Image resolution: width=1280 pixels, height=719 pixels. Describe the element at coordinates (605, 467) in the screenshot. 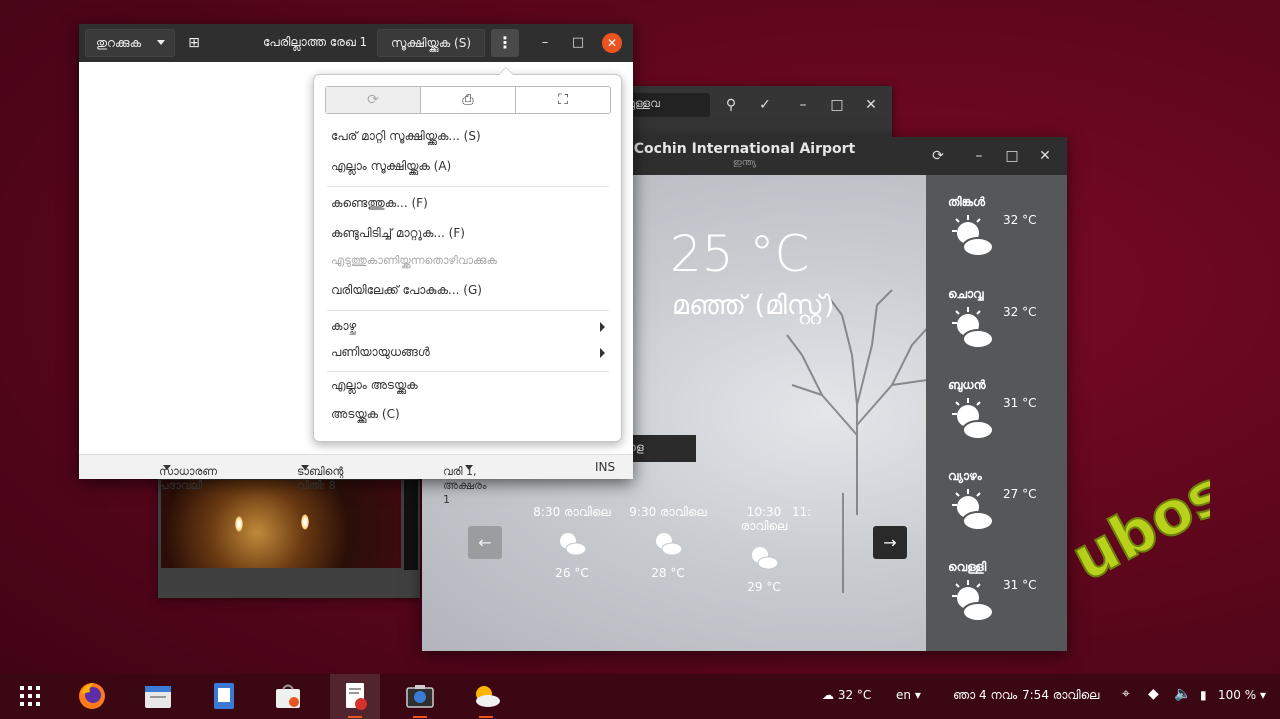

I see `insert-mode-indicator: INS` at that location.